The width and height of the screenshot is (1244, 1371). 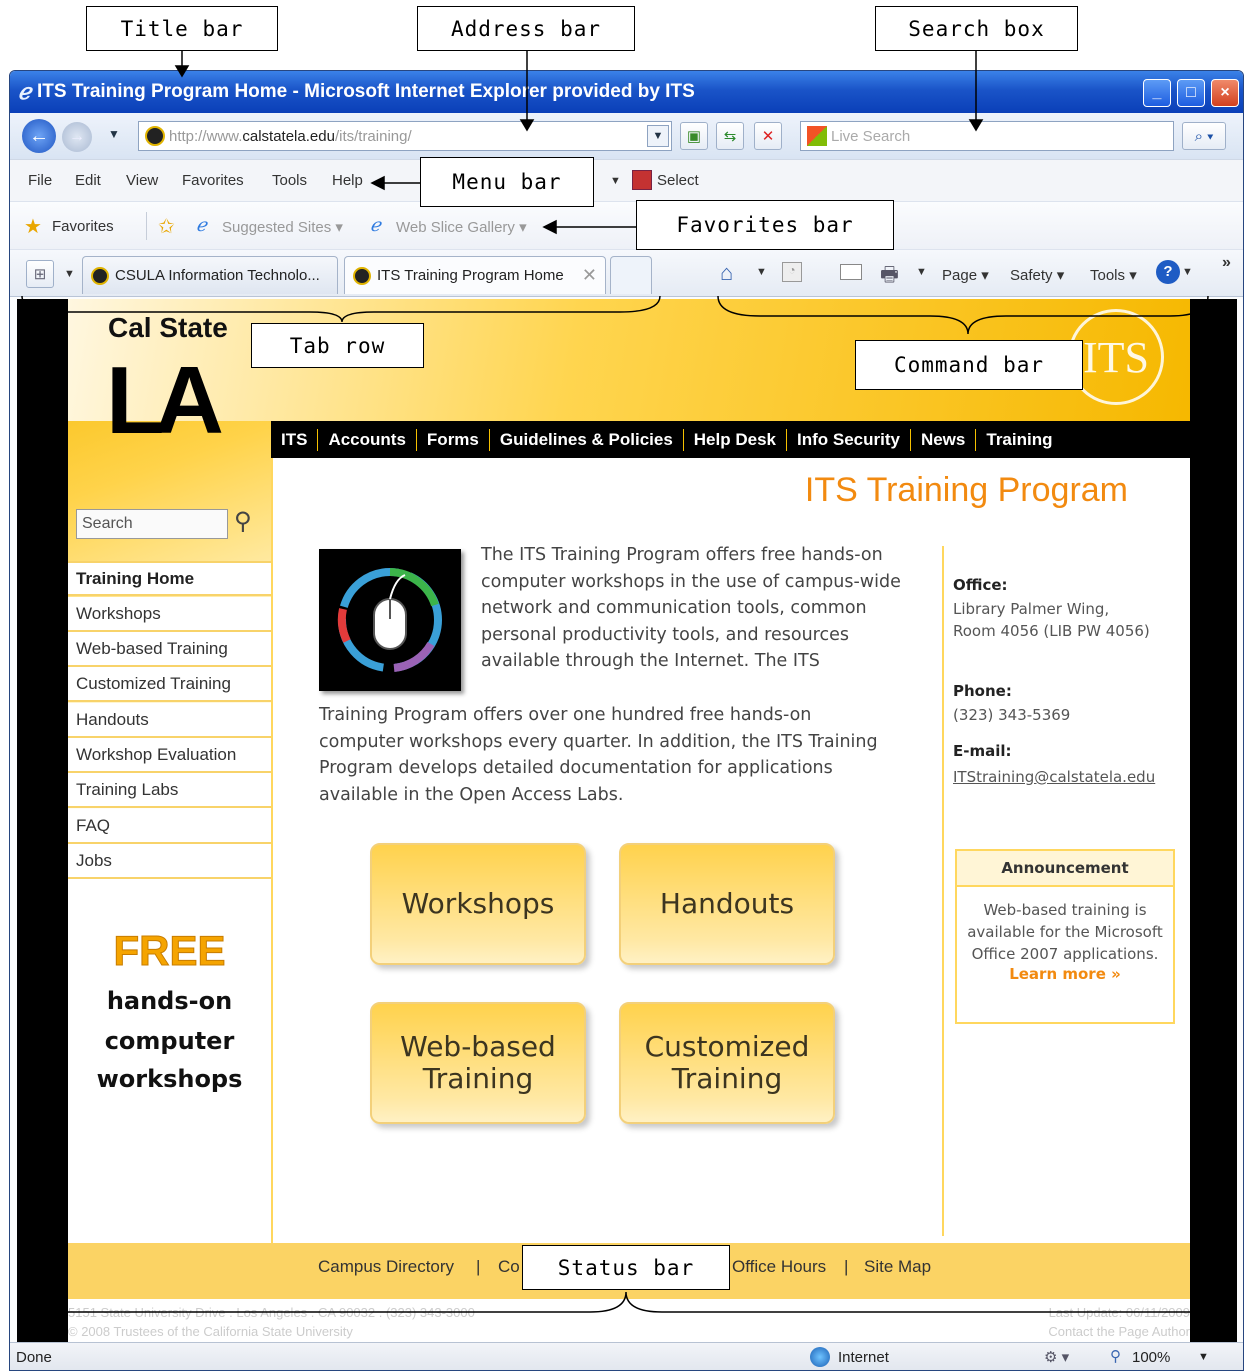 What do you see at coordinates (765, 225) in the screenshot?
I see `callout-favorites-bar: Favorites bar` at bounding box center [765, 225].